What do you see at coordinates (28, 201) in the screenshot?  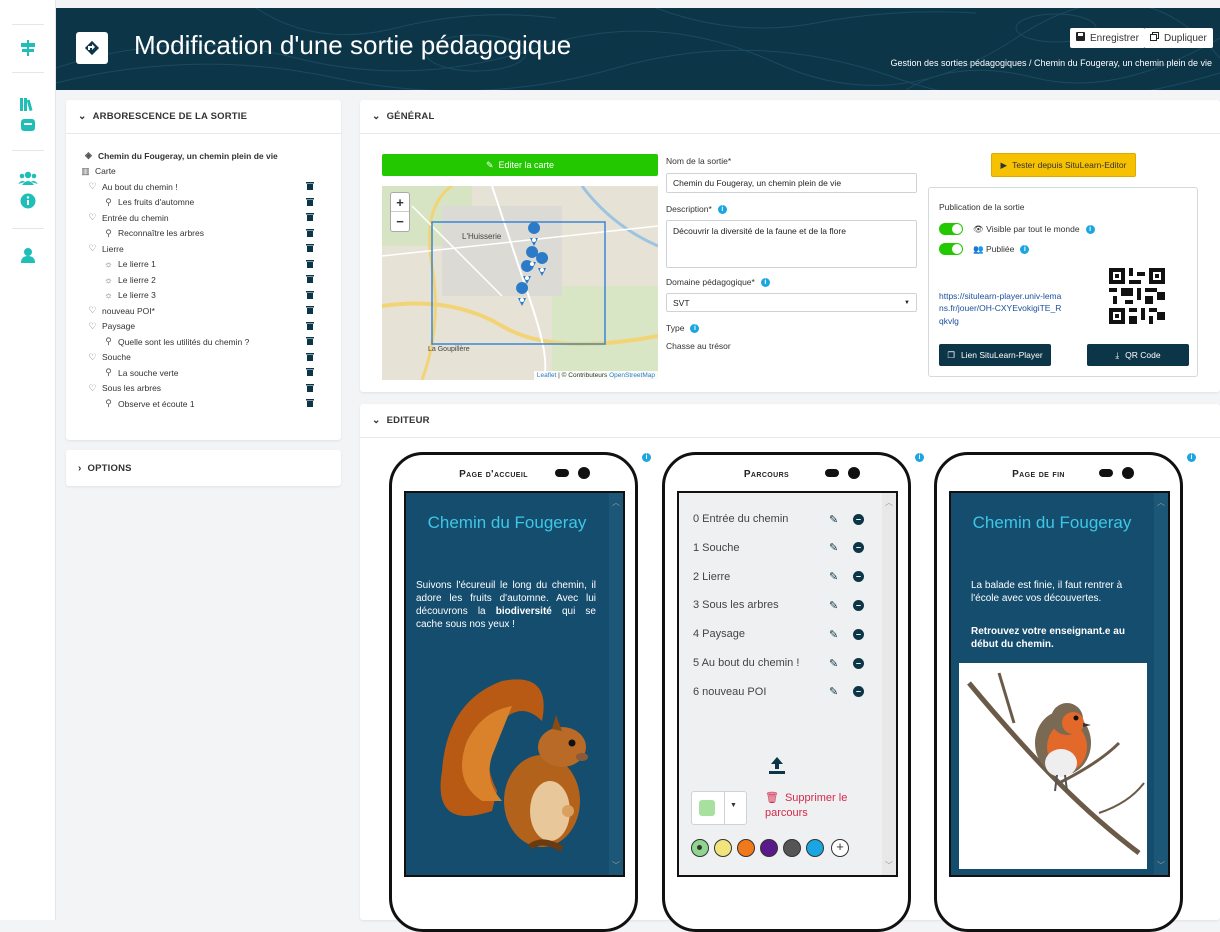 I see `info-icon` at bounding box center [28, 201].